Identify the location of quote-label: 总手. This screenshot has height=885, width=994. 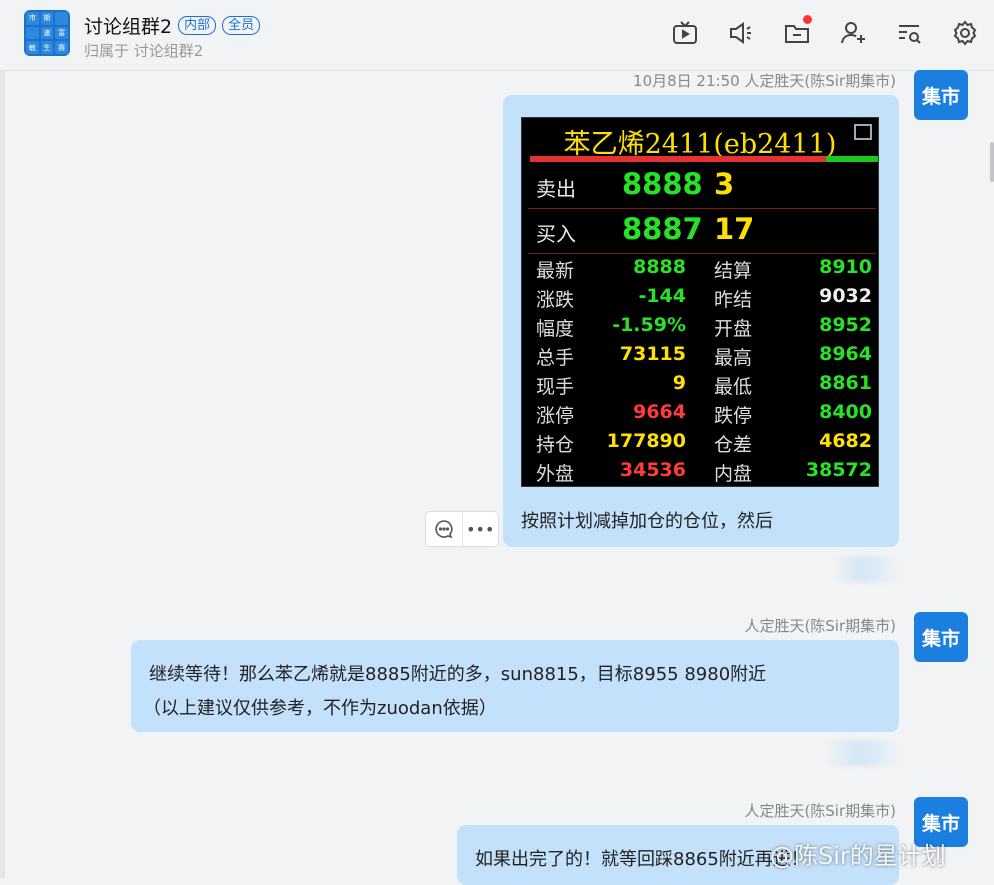
(555, 358).